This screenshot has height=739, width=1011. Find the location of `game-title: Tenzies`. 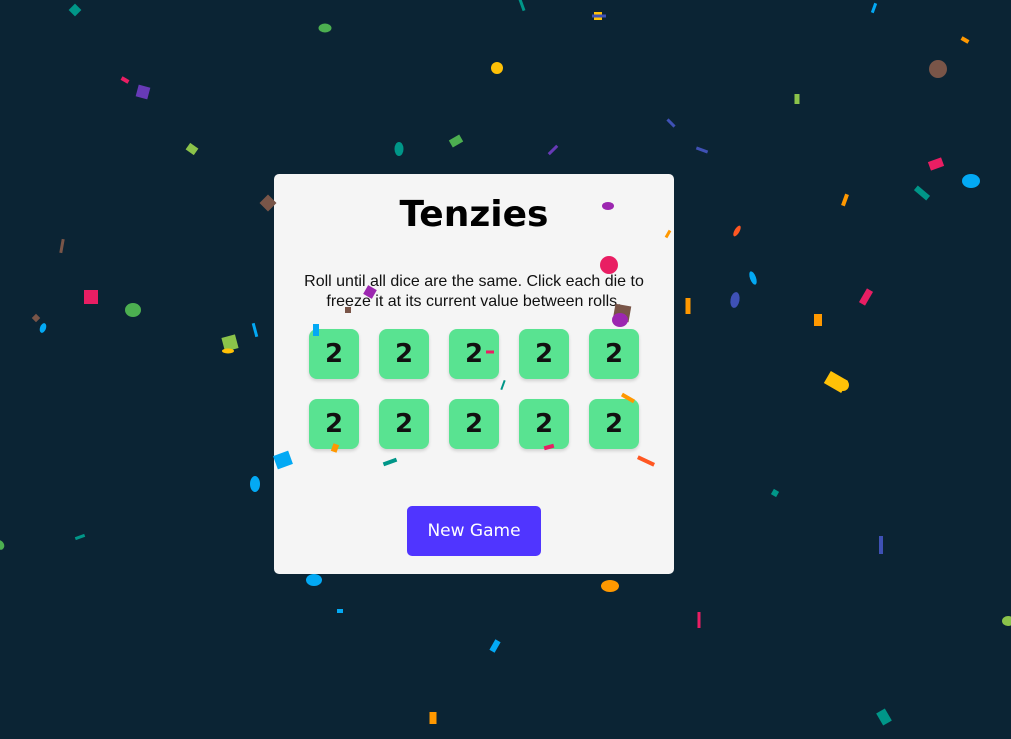

game-title: Tenzies is located at coordinates (474, 214).